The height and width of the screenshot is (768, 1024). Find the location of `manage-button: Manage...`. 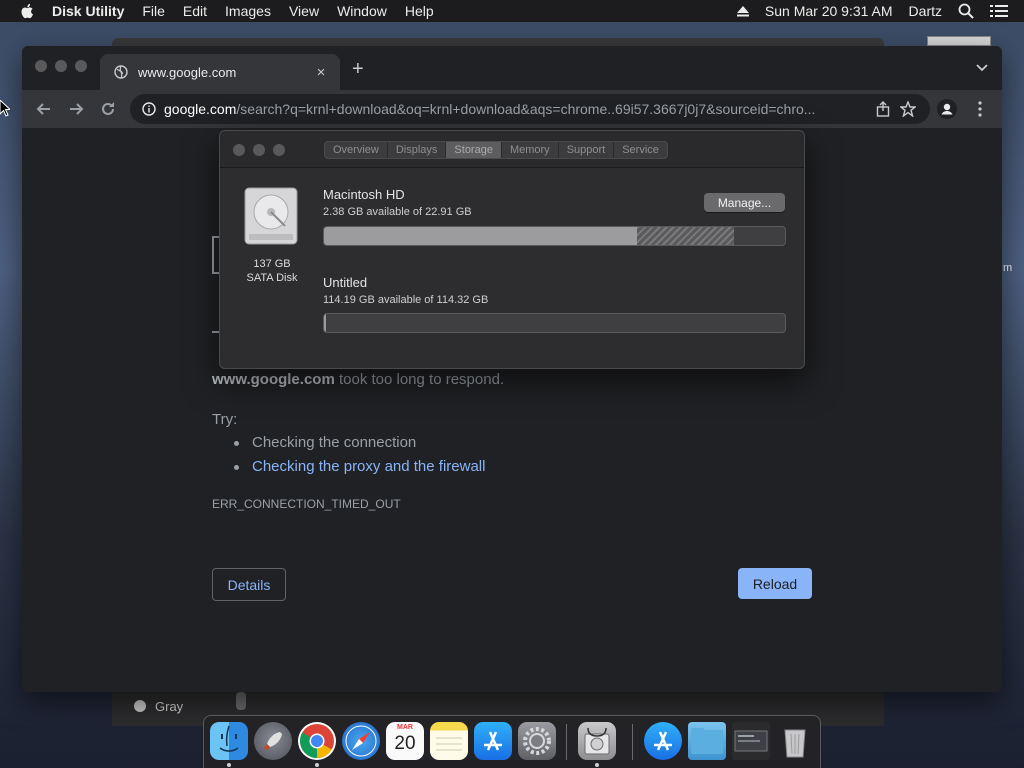

manage-button: Manage... is located at coordinates (744, 202).